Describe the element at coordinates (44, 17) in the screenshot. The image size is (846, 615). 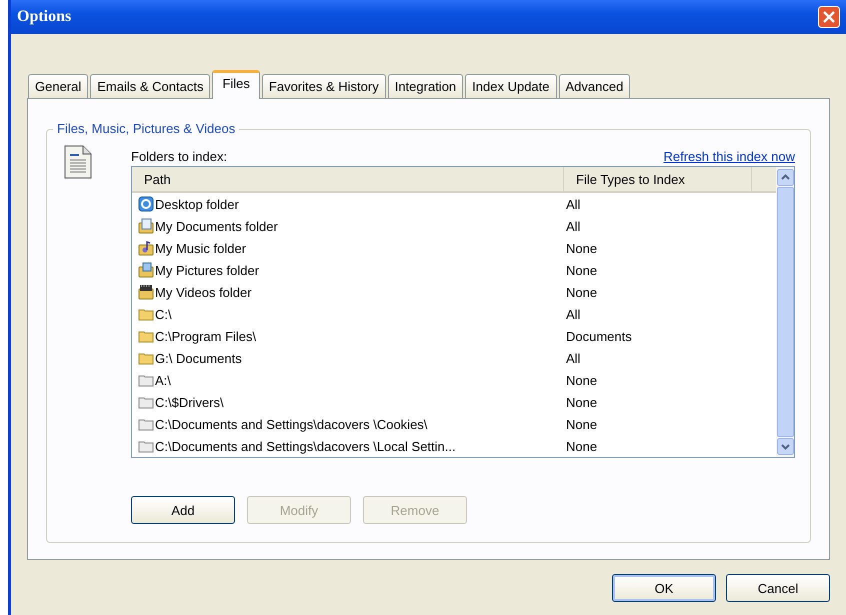
I see `window-title: Options` at that location.